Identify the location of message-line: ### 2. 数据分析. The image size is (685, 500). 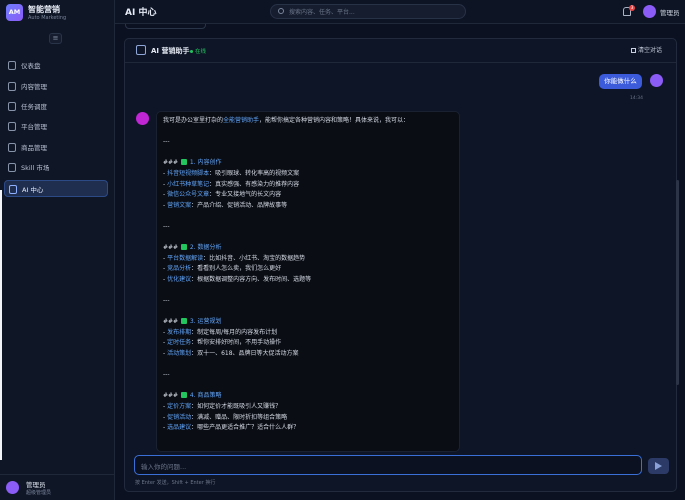
(310, 248).